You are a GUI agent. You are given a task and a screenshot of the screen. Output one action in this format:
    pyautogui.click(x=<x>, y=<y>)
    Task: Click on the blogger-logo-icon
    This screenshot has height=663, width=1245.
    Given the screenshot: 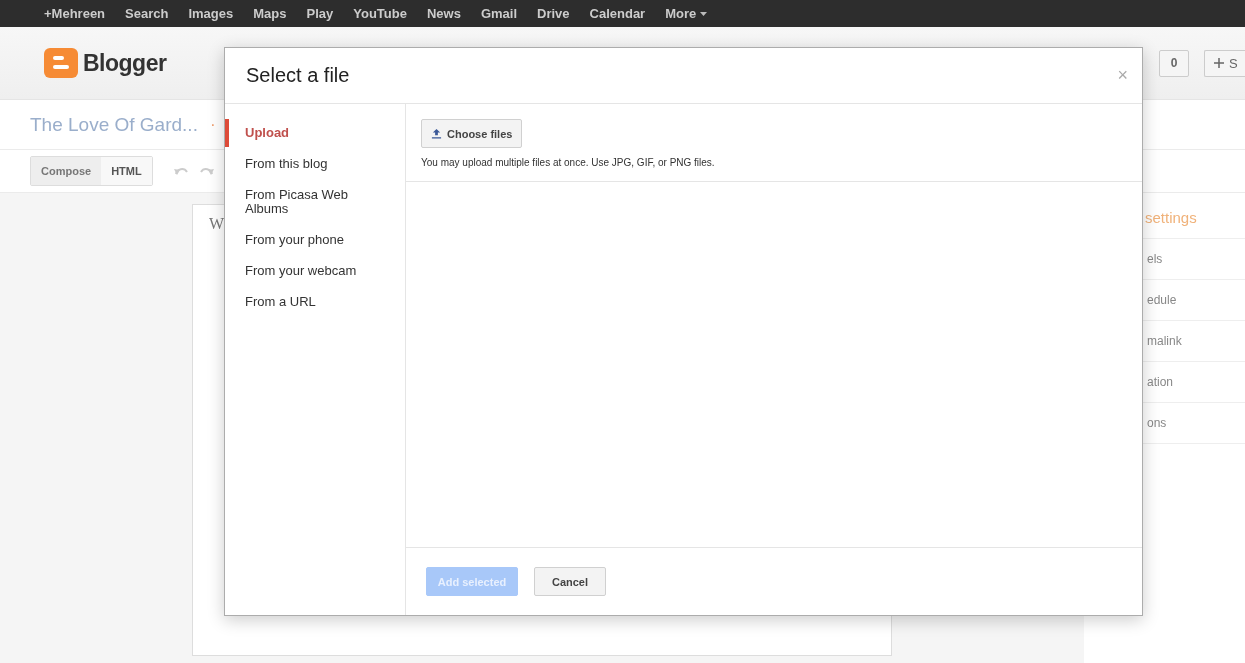 What is the action you would take?
    pyautogui.click(x=61, y=63)
    